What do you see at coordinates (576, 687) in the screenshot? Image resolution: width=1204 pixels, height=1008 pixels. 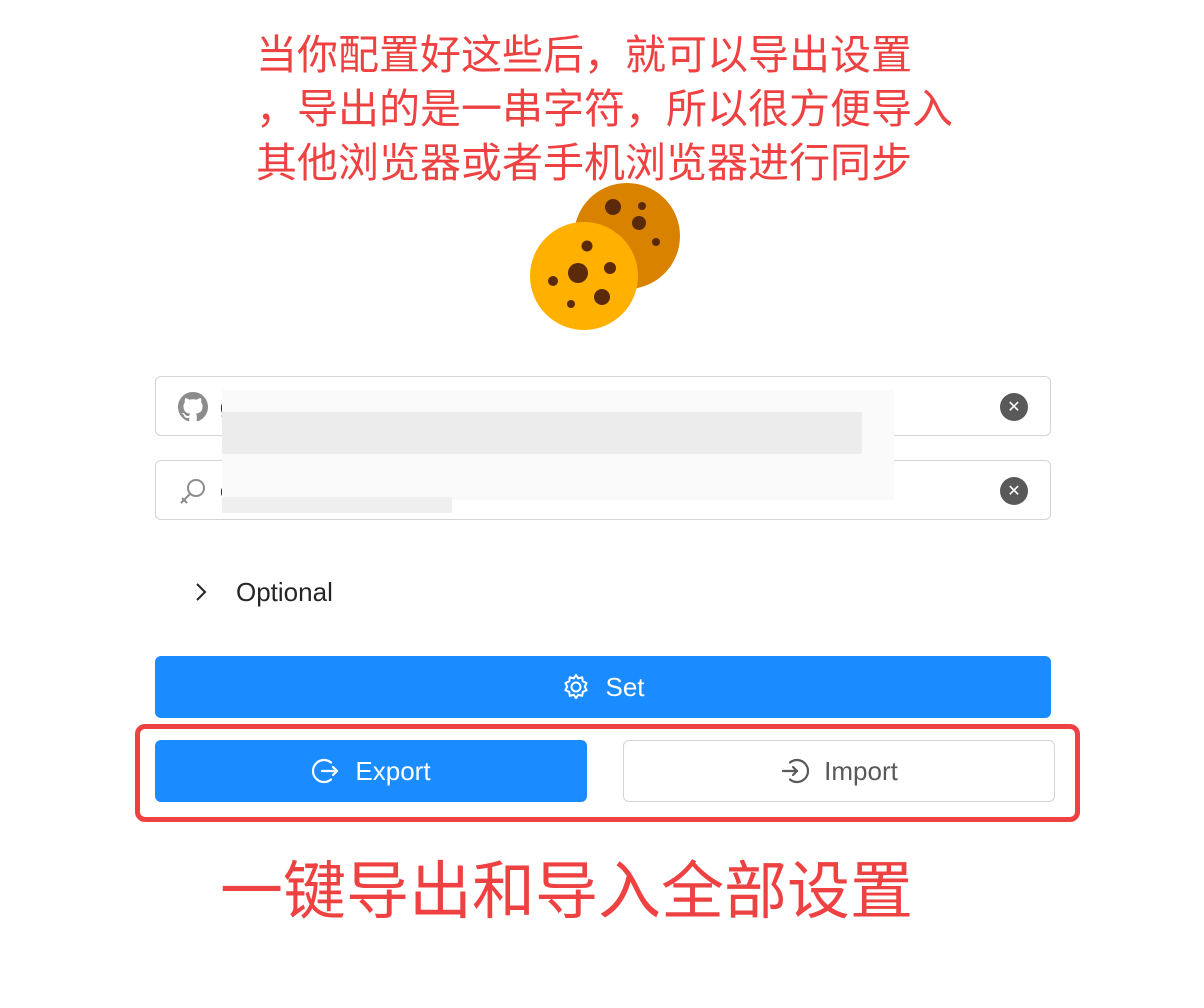 I see `gear-icon` at bounding box center [576, 687].